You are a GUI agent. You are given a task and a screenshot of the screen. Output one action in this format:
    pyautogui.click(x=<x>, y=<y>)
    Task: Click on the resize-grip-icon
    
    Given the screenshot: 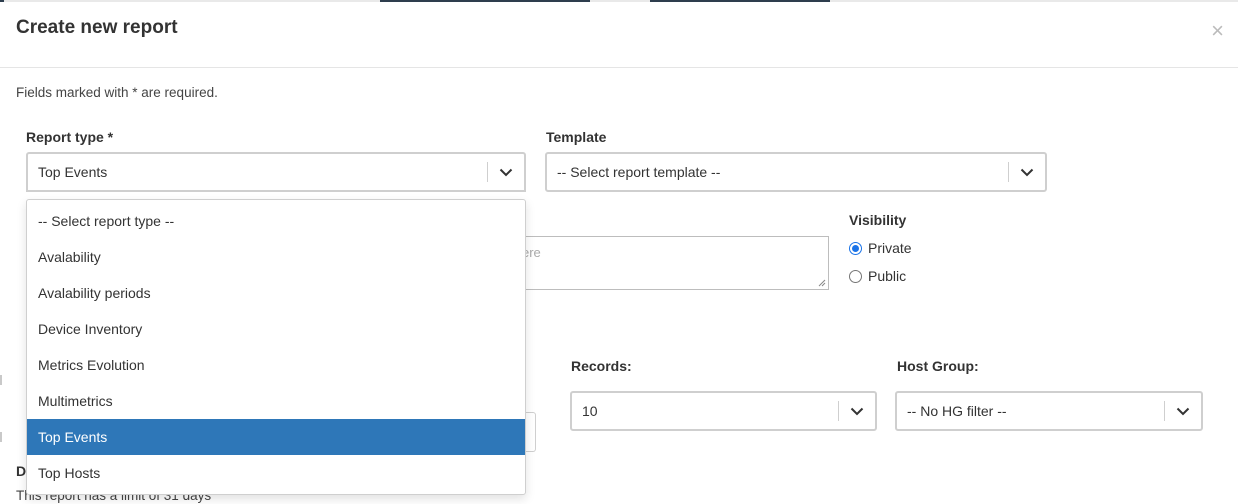 What is the action you would take?
    pyautogui.click(x=822, y=283)
    